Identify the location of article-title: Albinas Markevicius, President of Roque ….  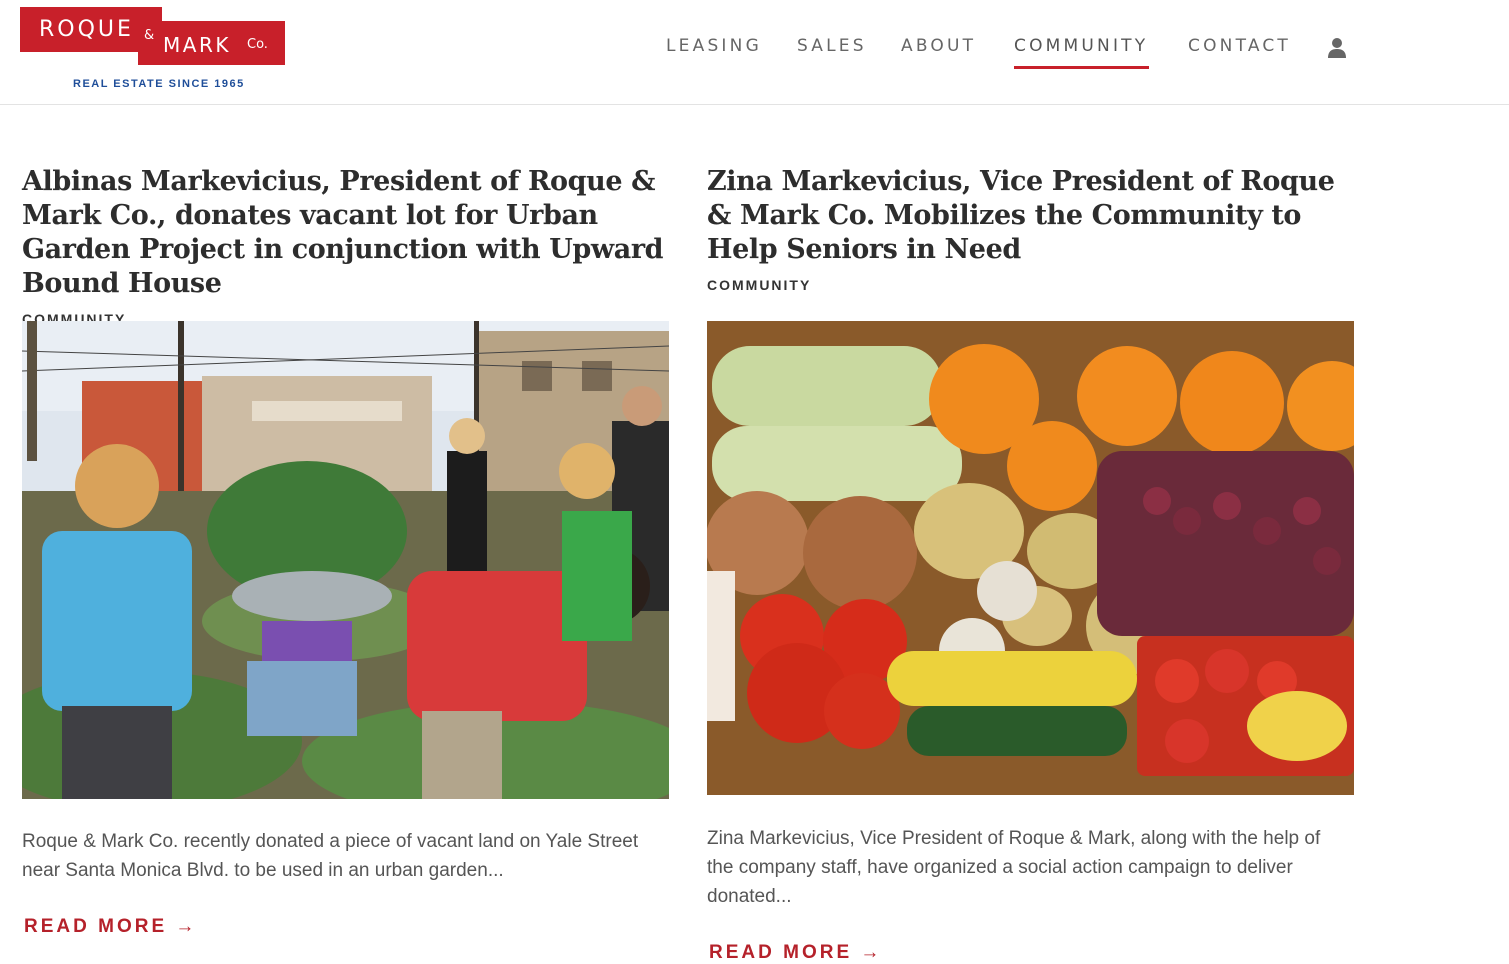
(347, 233).